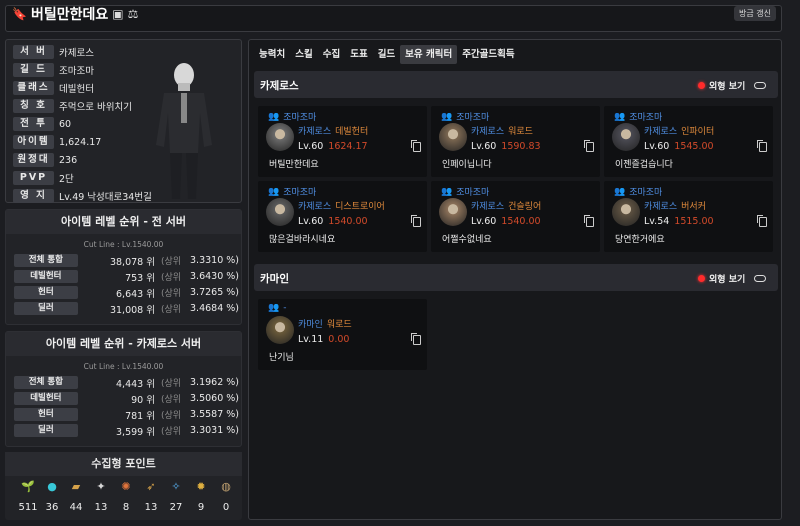 Image resolution: width=800 pixels, height=526 pixels. Describe the element at coordinates (521, 221) in the screenshot. I see `item-level: 1540.00` at that location.